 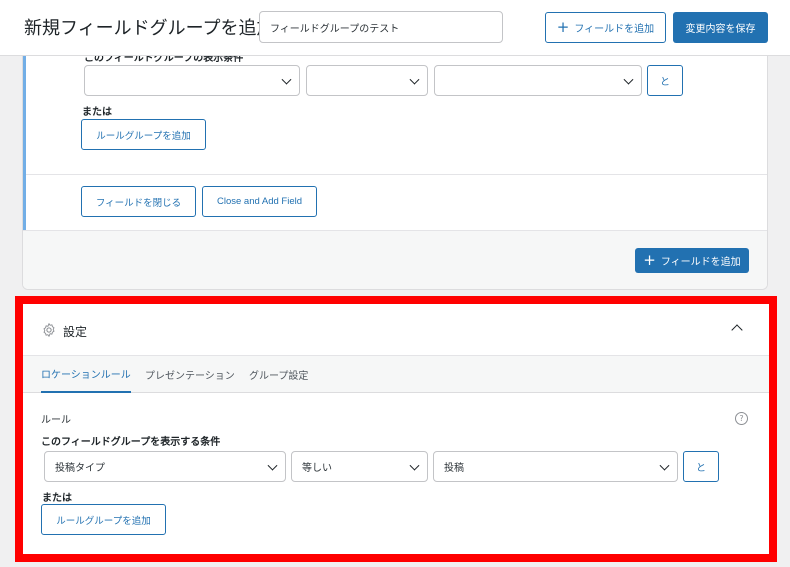 What do you see at coordinates (190, 374) in the screenshot?
I see `tab-presentation: プレゼンテーション` at bounding box center [190, 374].